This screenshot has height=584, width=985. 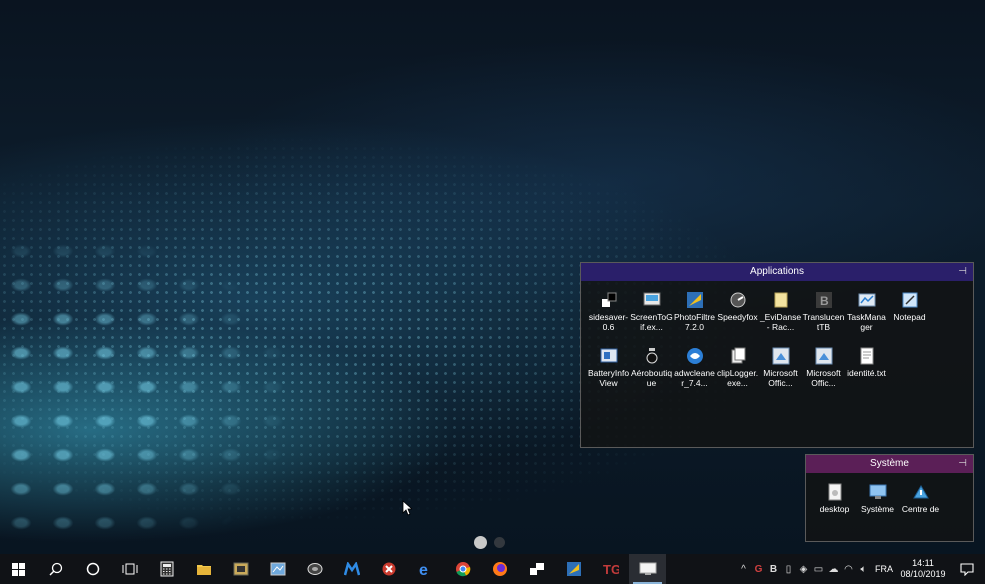 What do you see at coordinates (314, 569) in the screenshot?
I see `speedyfox-app` at bounding box center [314, 569].